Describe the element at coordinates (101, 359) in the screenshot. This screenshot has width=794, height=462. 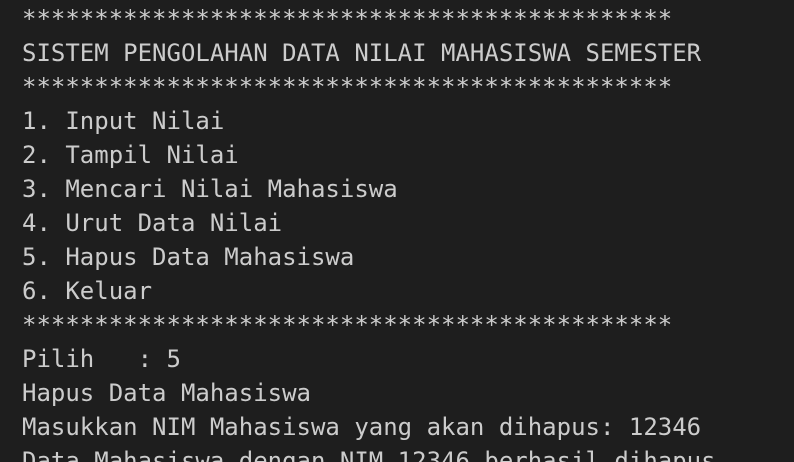
I see `choice-line: Pilih : 5` at that location.